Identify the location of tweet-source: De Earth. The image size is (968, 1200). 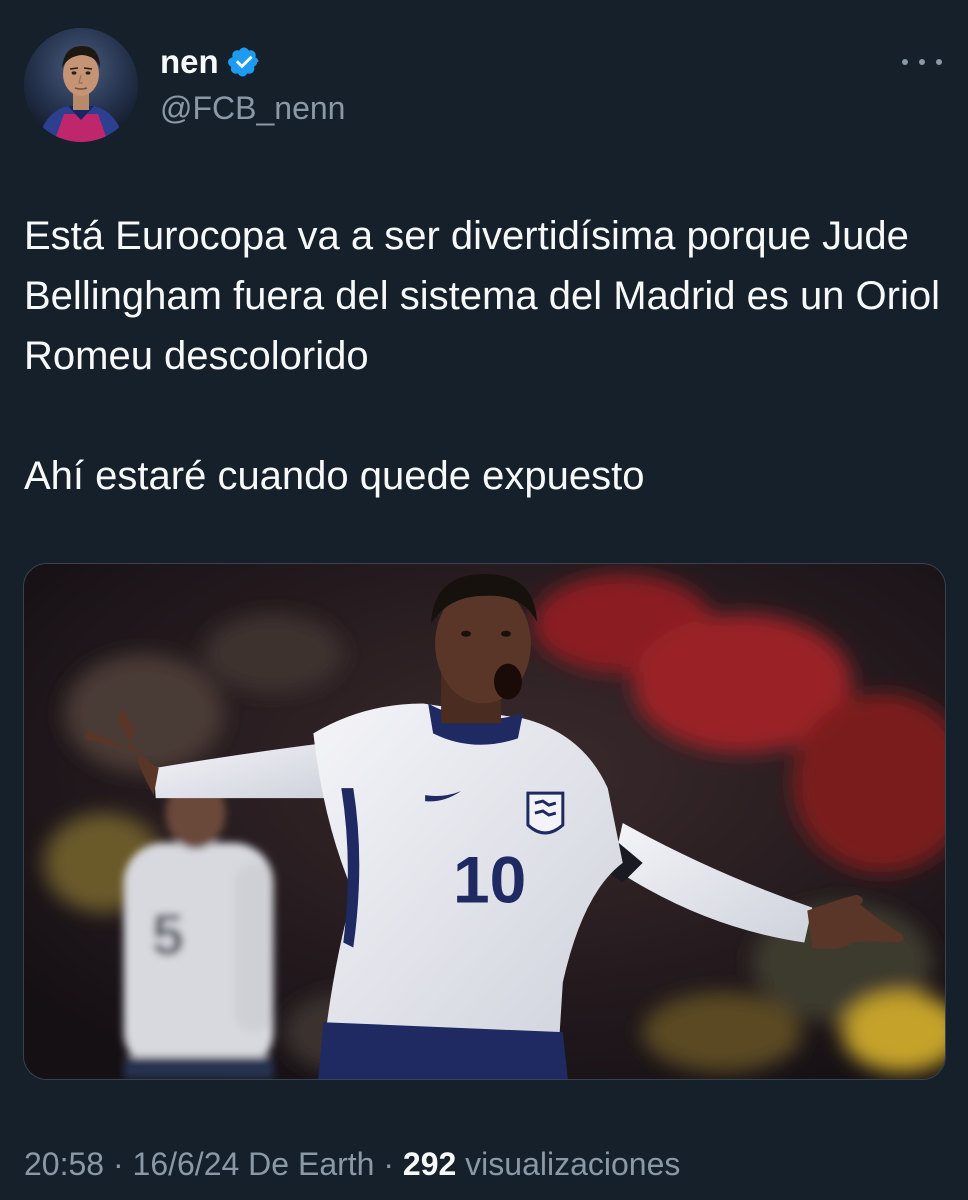
(311, 1164).